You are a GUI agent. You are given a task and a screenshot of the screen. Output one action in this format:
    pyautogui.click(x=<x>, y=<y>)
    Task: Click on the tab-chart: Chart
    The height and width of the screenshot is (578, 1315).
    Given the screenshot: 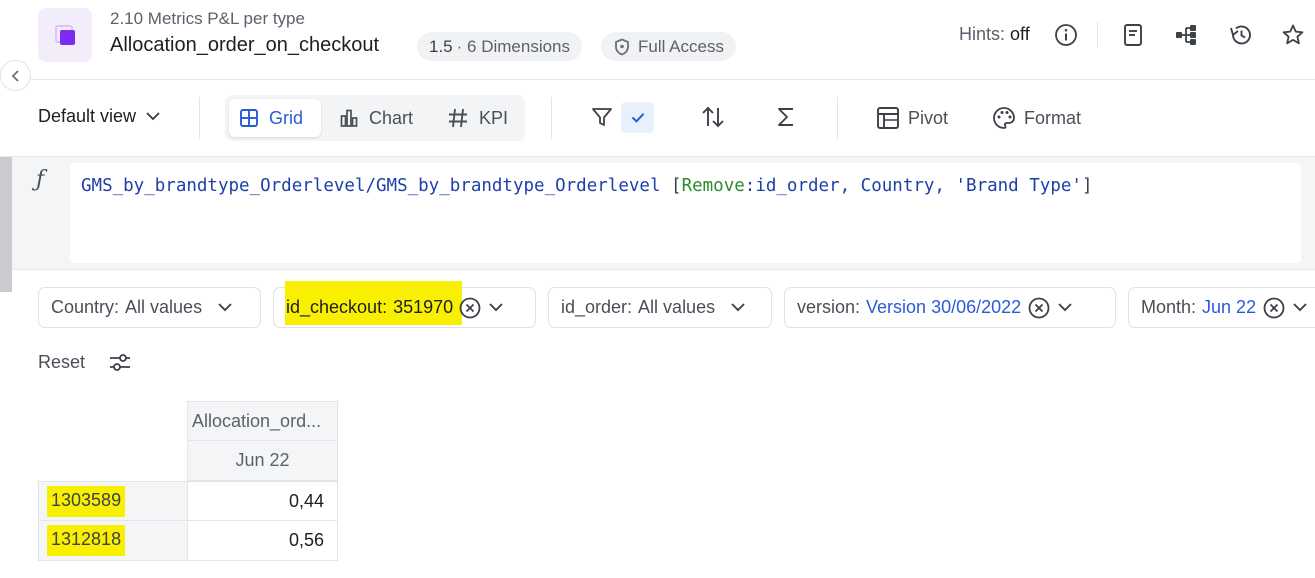 What is the action you would take?
    pyautogui.click(x=376, y=118)
    